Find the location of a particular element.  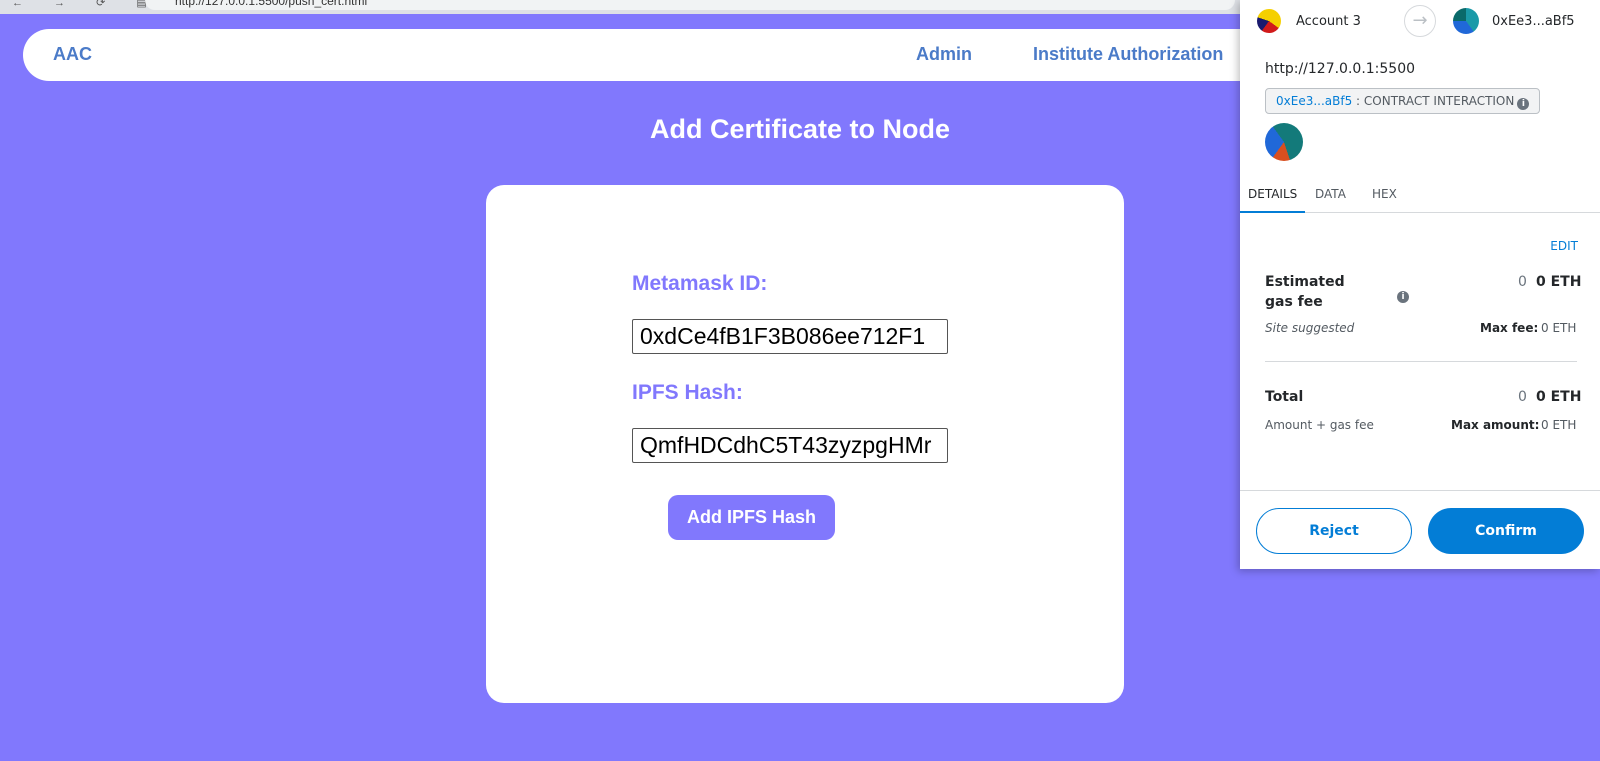

tab-details: DETAILS is located at coordinates (1272, 194).